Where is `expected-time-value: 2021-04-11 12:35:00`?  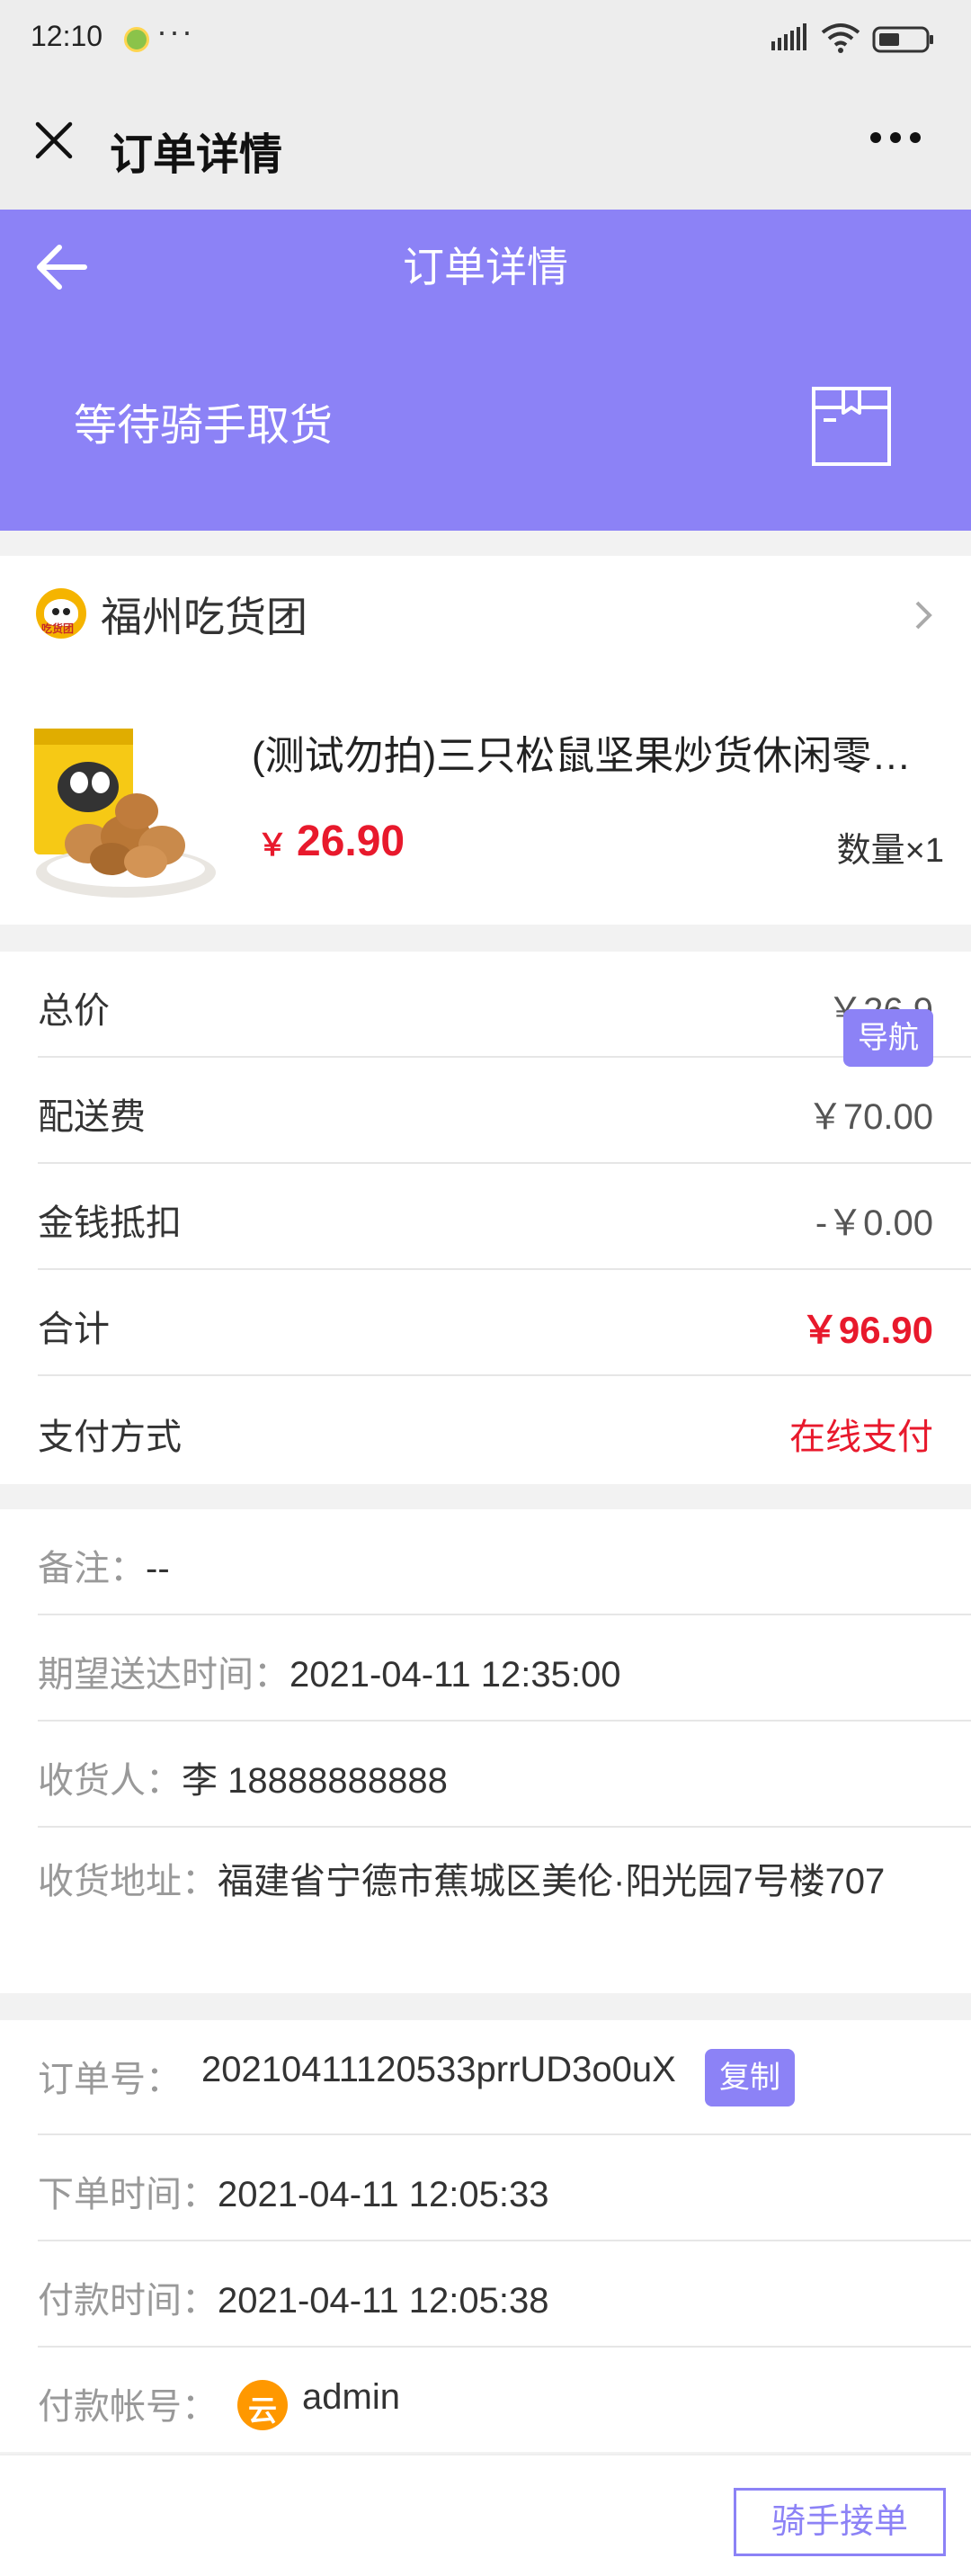
expected-time-value: 2021-04-11 12:35:00 is located at coordinates (455, 1675).